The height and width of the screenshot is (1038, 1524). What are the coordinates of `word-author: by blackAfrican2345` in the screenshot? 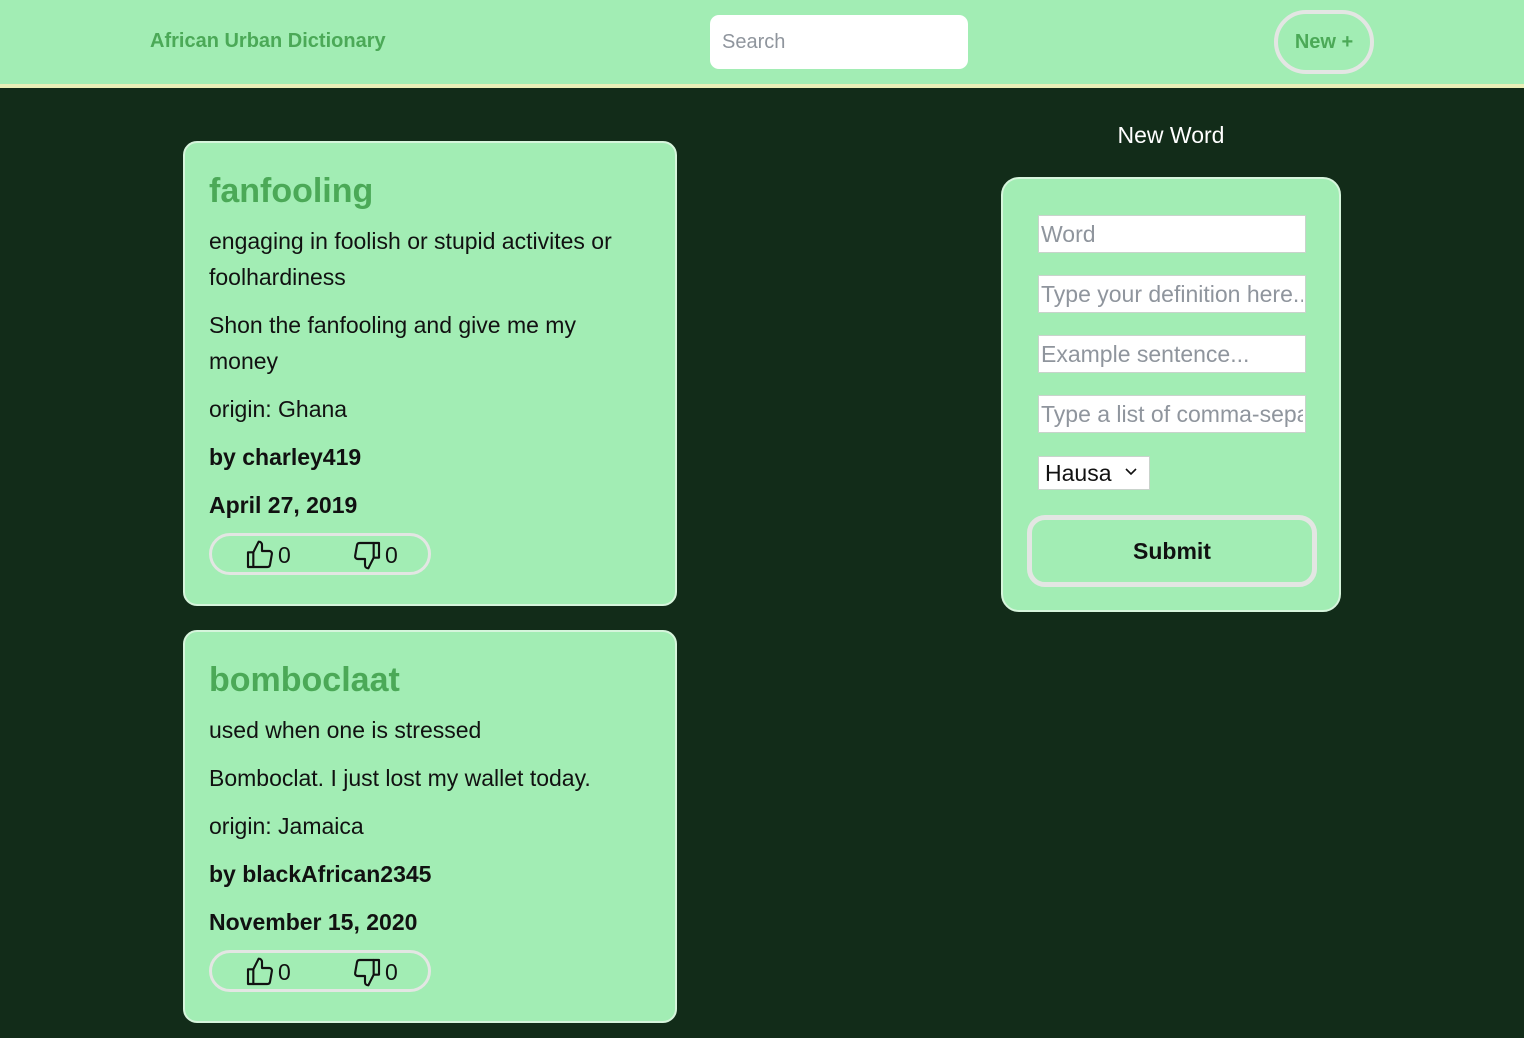 It's located at (320, 874).